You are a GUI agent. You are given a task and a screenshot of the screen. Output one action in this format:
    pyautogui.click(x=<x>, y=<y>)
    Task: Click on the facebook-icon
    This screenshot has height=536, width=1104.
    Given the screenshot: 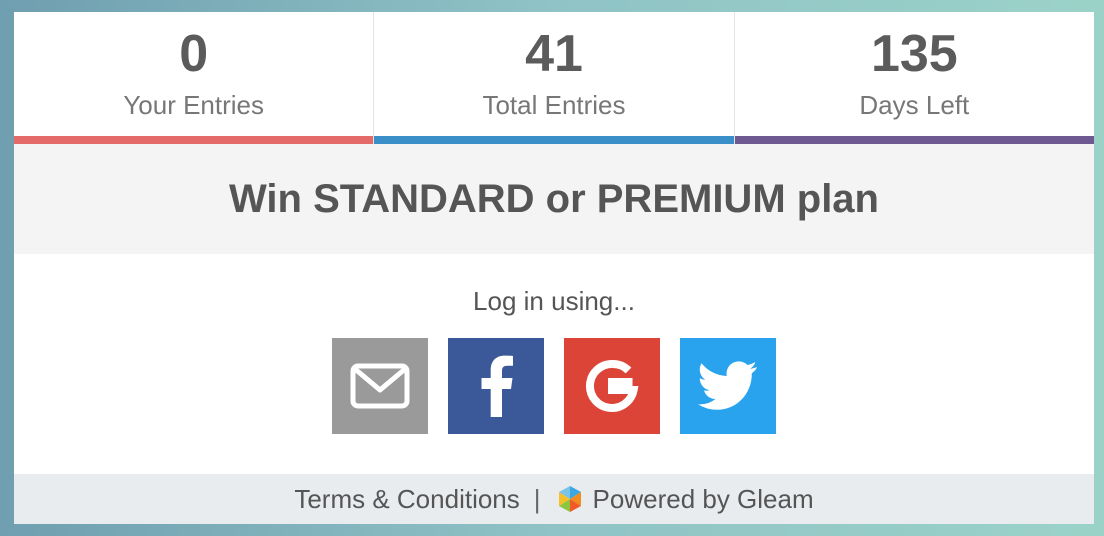 What is the action you would take?
    pyautogui.click(x=497, y=386)
    